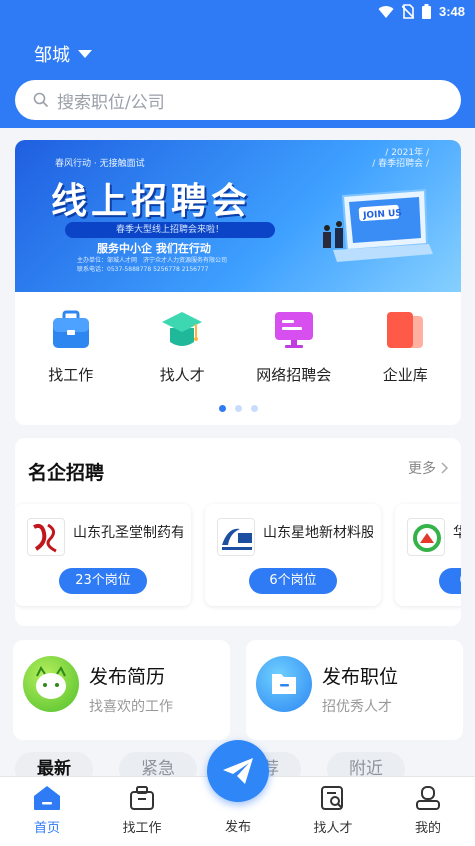  What do you see at coordinates (400, 164) in the screenshot?
I see `banner-season: / 春季招聘会 /` at bounding box center [400, 164].